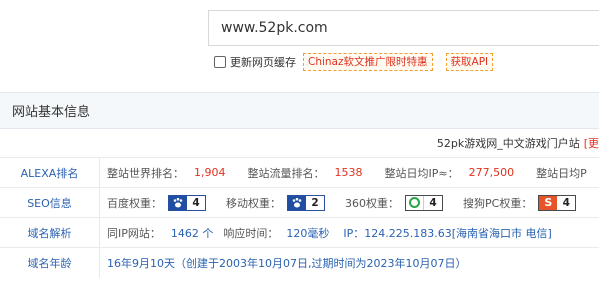 The width and height of the screenshot is (599, 307). What do you see at coordinates (591, 143) in the screenshot?
I see `site-description-more-link: [更` at bounding box center [591, 143].